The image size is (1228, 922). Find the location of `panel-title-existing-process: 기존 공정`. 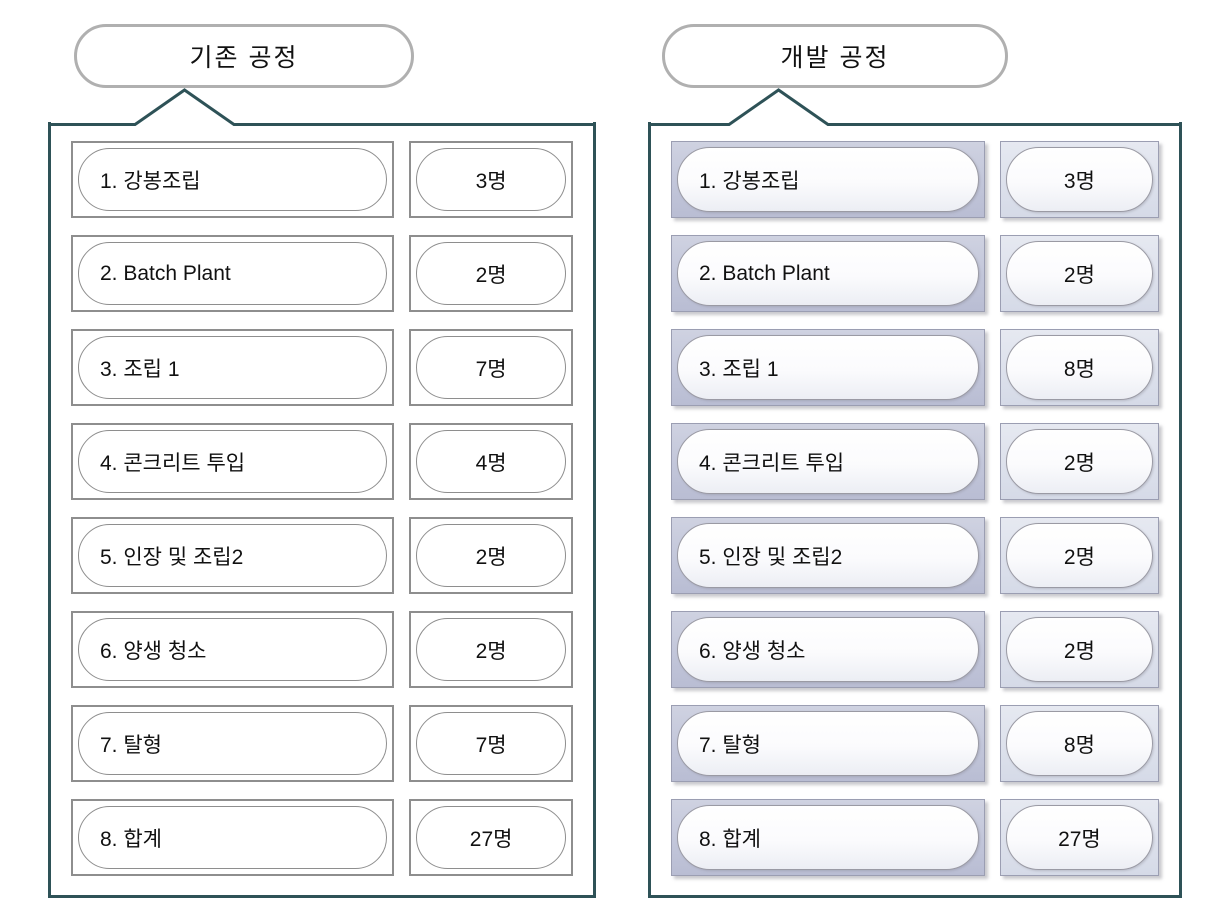

panel-title-existing-process: 기존 공정 is located at coordinates (244, 56).